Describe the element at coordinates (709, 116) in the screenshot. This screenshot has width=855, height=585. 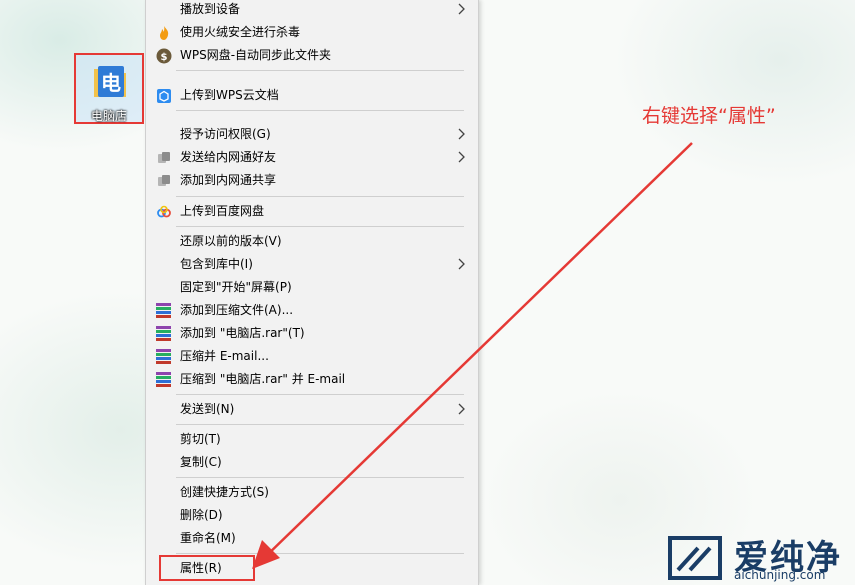
I see `annotation-text: 右键选择“属性”` at that location.